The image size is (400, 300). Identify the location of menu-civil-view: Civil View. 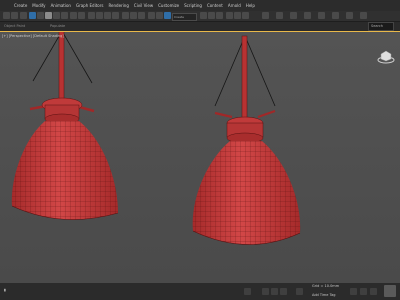
(141, 5).